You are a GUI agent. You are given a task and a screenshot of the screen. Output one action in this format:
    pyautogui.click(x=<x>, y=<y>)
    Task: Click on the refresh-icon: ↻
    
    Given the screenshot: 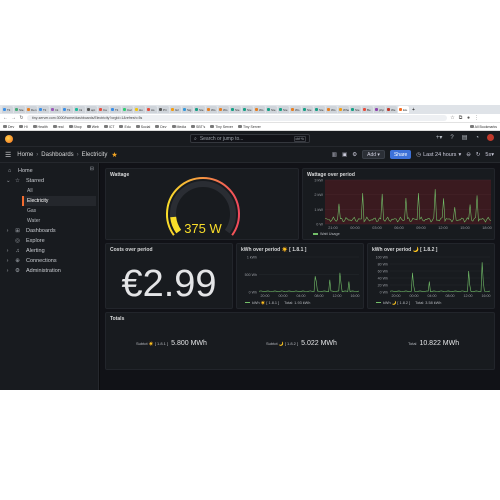 What is the action you would take?
    pyautogui.click(x=478, y=155)
    